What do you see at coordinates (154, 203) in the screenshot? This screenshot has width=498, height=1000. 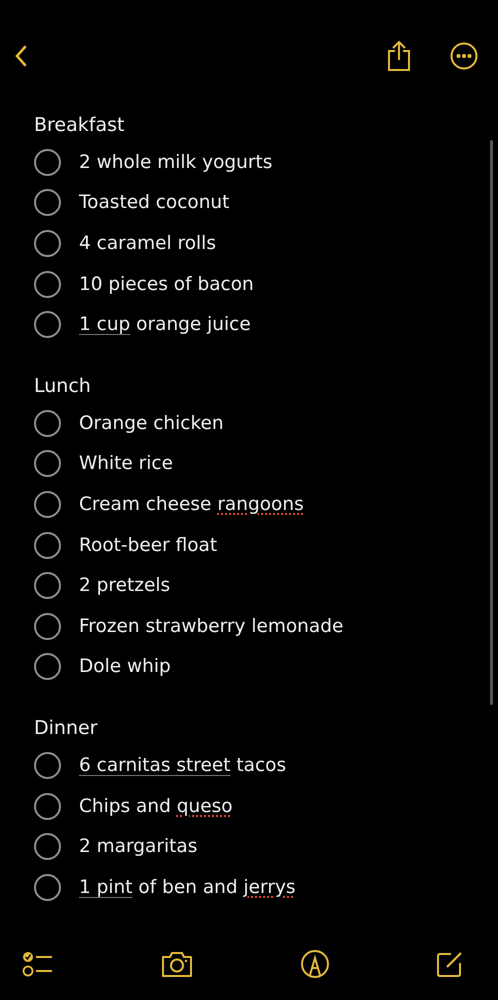 I see `checklist-item: Toasted coconut` at bounding box center [154, 203].